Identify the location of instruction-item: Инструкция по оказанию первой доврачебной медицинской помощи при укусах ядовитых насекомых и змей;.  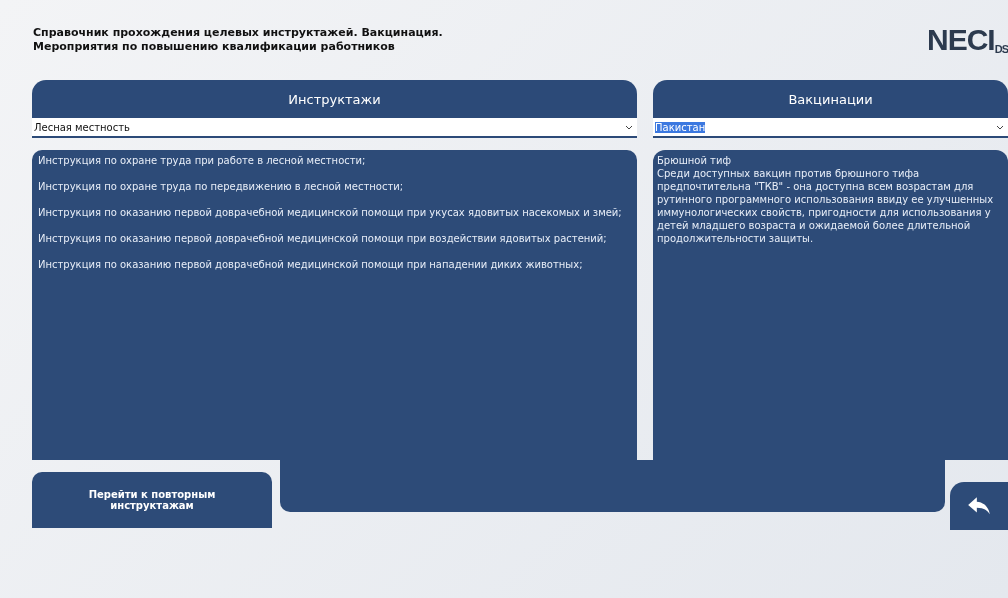
(330, 212).